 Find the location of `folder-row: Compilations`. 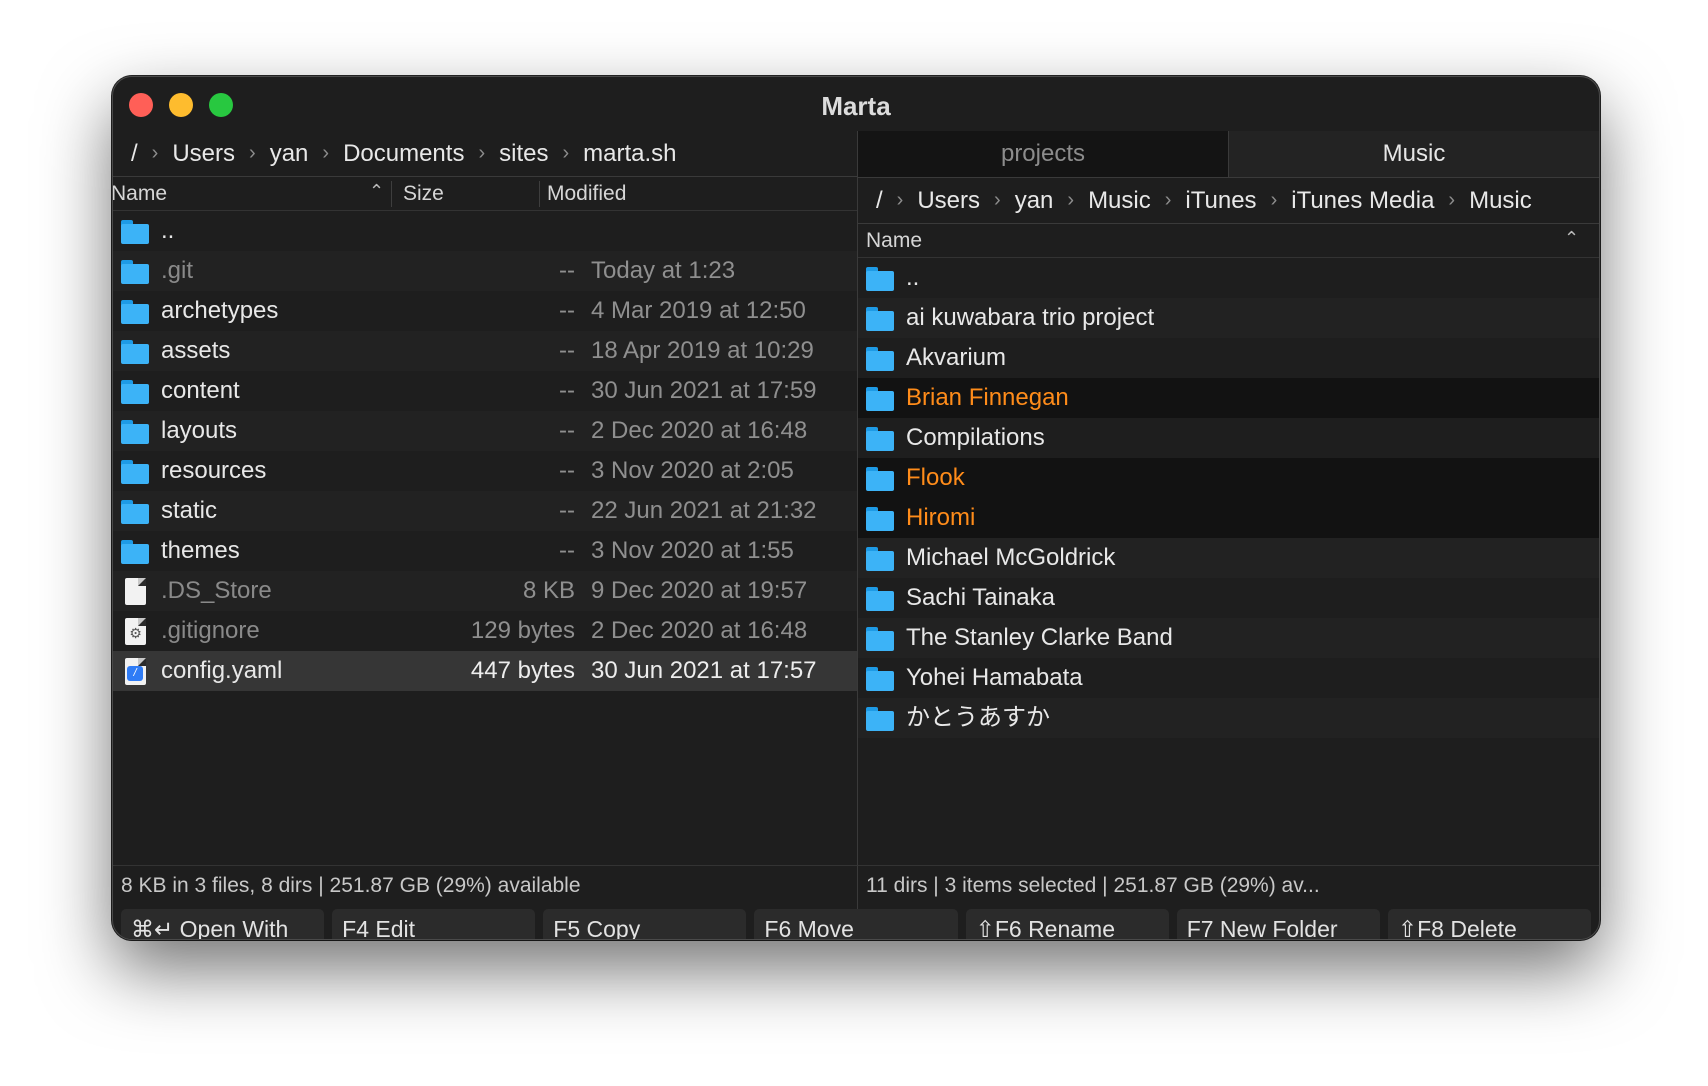

folder-row: Compilations is located at coordinates (1228, 438).